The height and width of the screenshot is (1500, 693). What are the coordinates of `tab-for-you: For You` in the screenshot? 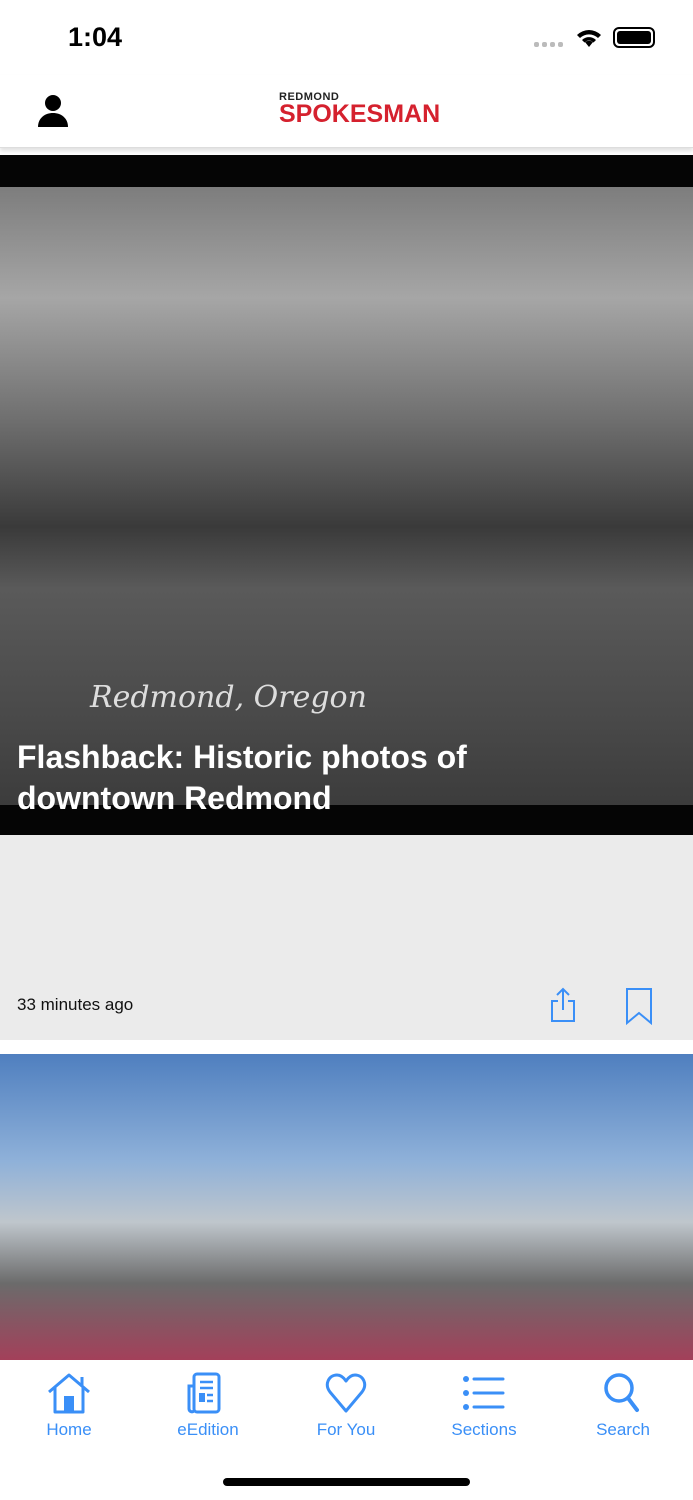 It's located at (346, 1406).